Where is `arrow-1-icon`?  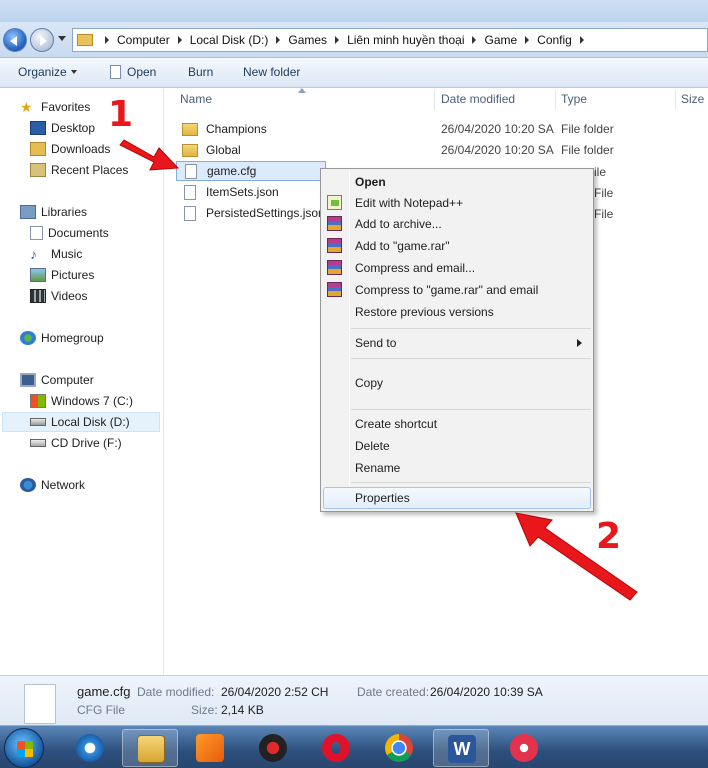
arrow-1-icon is located at coordinates (149, 155).